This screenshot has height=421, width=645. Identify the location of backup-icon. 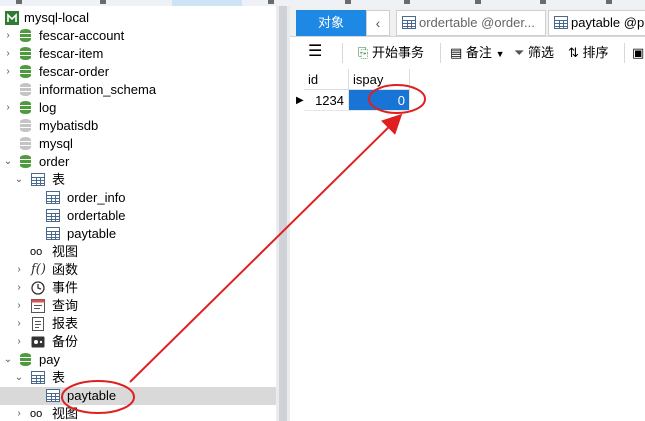
(38, 342).